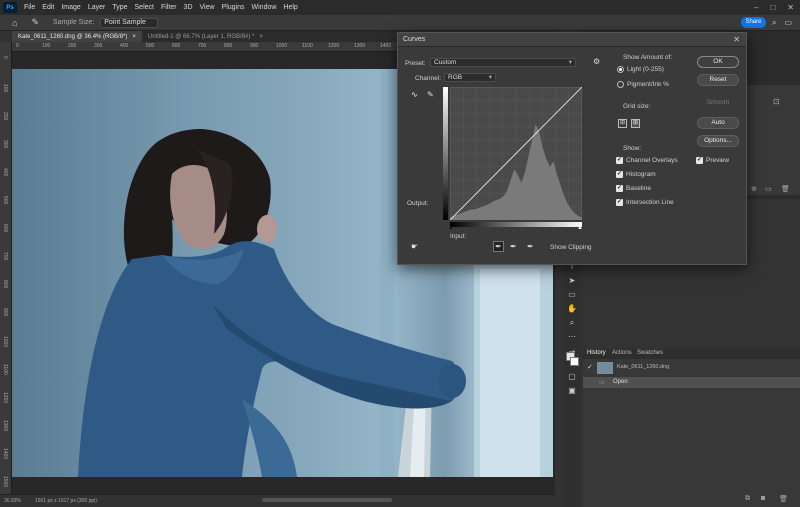 The height and width of the screenshot is (507, 800). Describe the element at coordinates (596, 353) in the screenshot. I see `tab-history: History` at that location.